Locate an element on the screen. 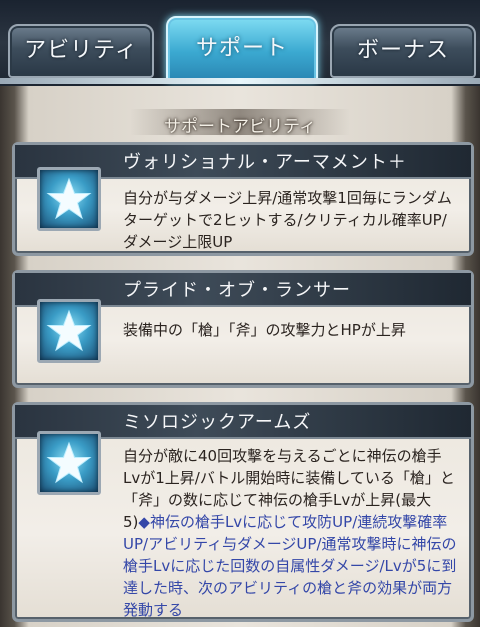  ability-name: ミソロジックアームズ is located at coordinates (217, 422).